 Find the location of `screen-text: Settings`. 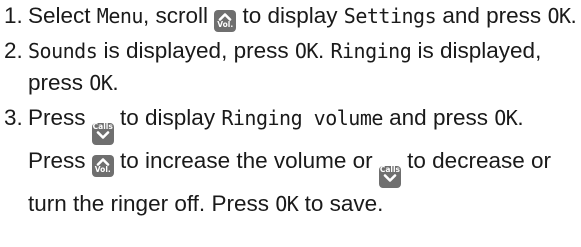

screen-text: Settings is located at coordinates (390, 16).